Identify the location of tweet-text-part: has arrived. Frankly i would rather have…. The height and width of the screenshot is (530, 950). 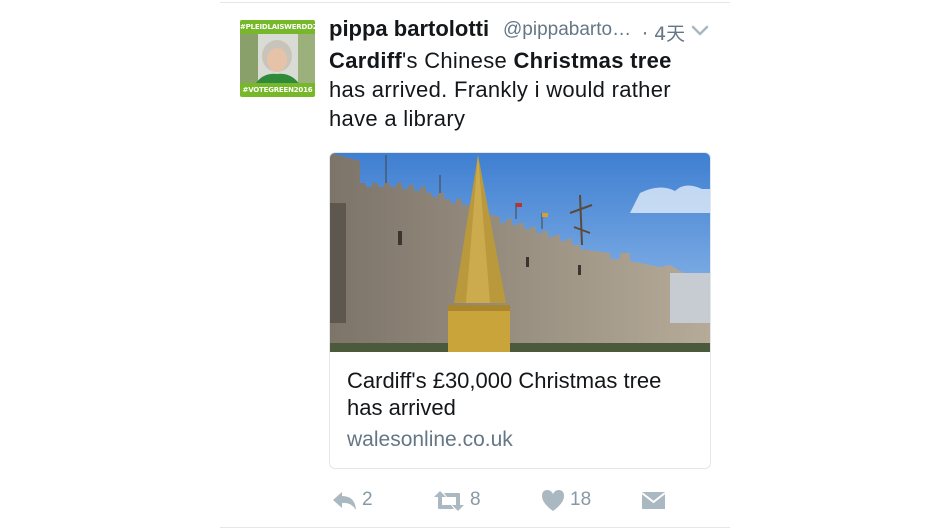
(500, 104).